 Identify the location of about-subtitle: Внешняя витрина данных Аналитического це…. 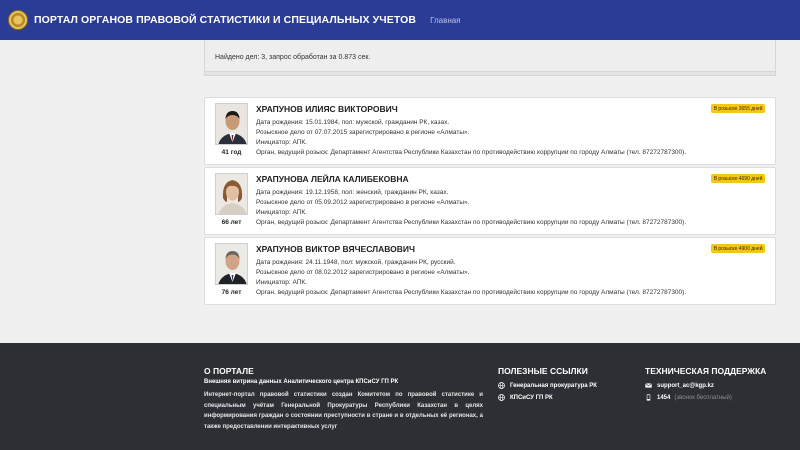
(301, 382).